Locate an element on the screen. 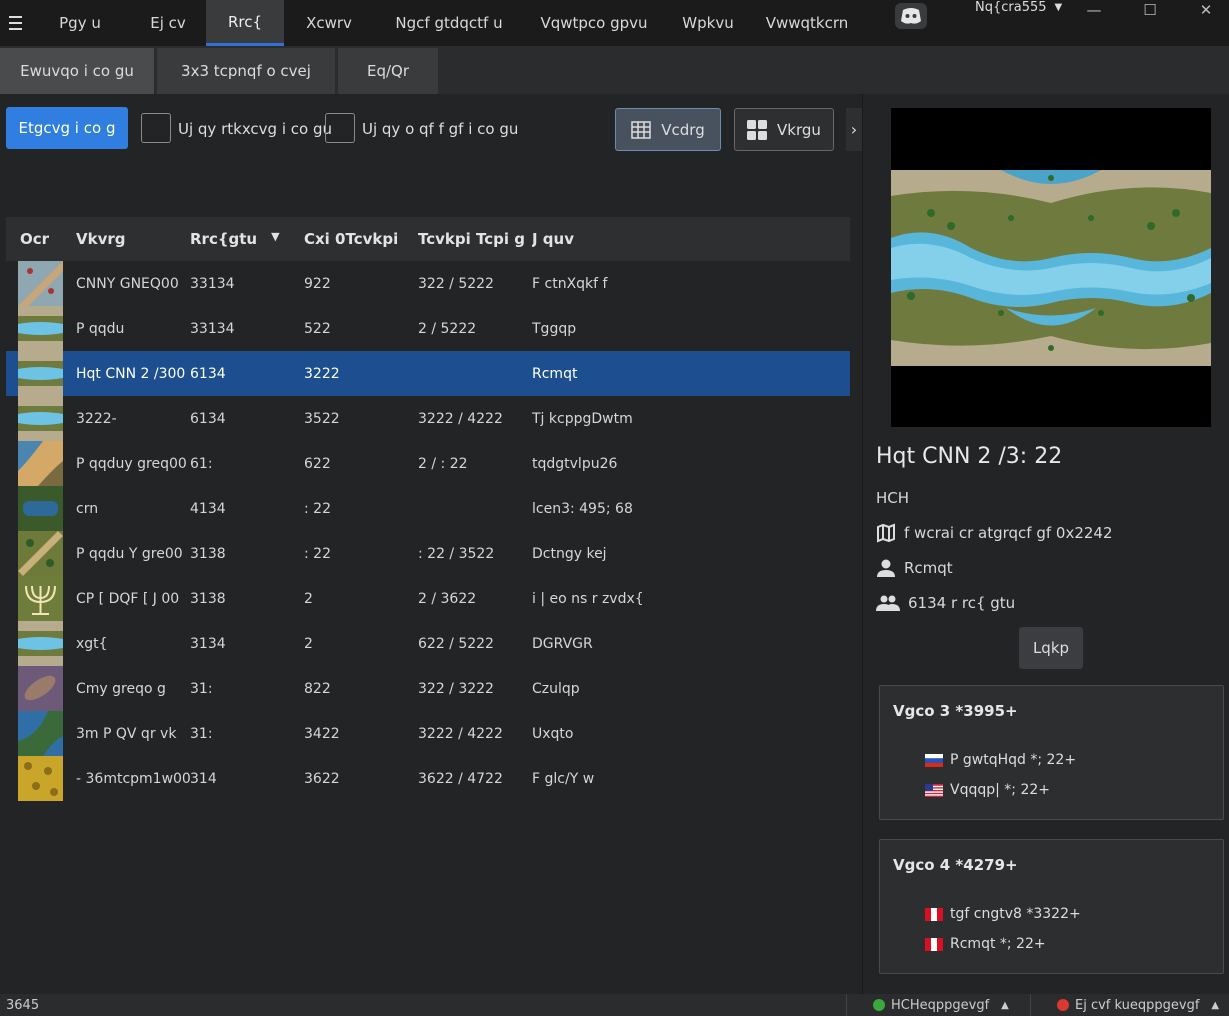 The height and width of the screenshot is (1016, 1229). cell-host: Tj kcppgDwtm is located at coordinates (582, 418).